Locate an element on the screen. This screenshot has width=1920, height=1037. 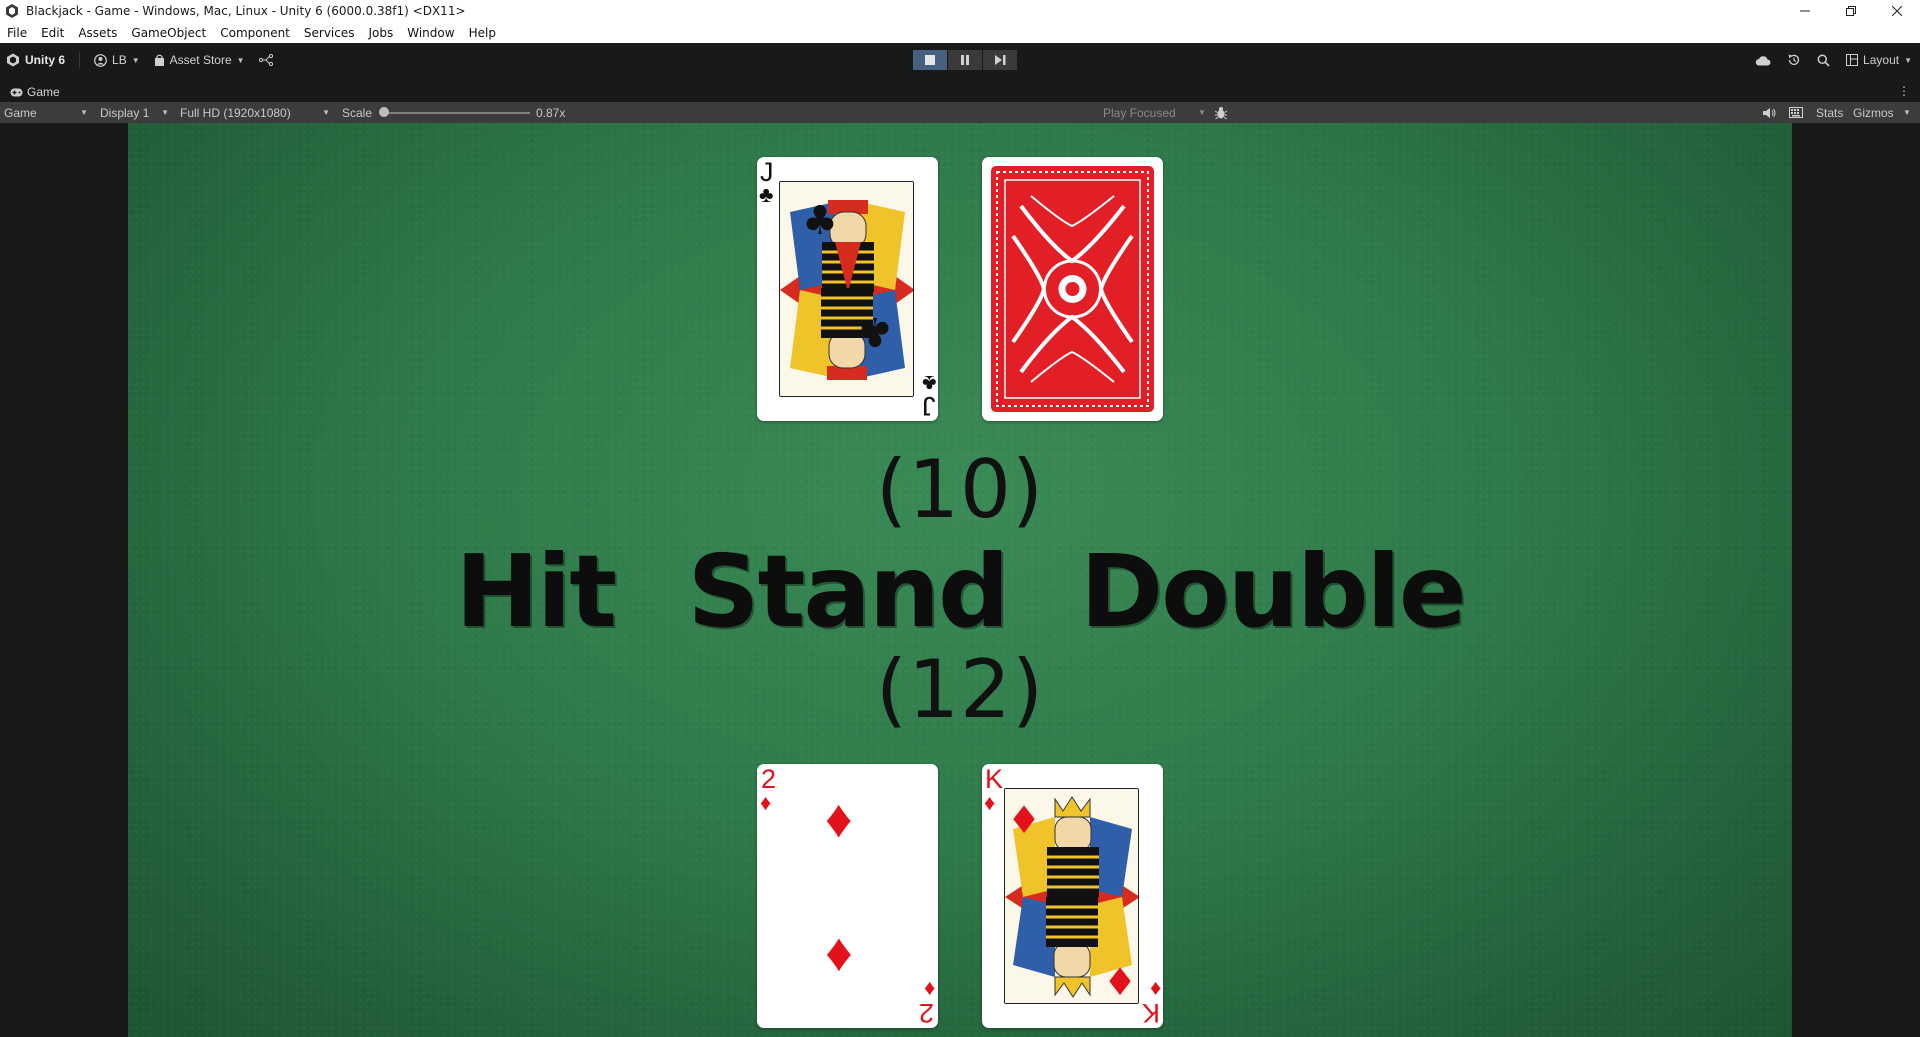
restore-button is located at coordinates (1851, 11).